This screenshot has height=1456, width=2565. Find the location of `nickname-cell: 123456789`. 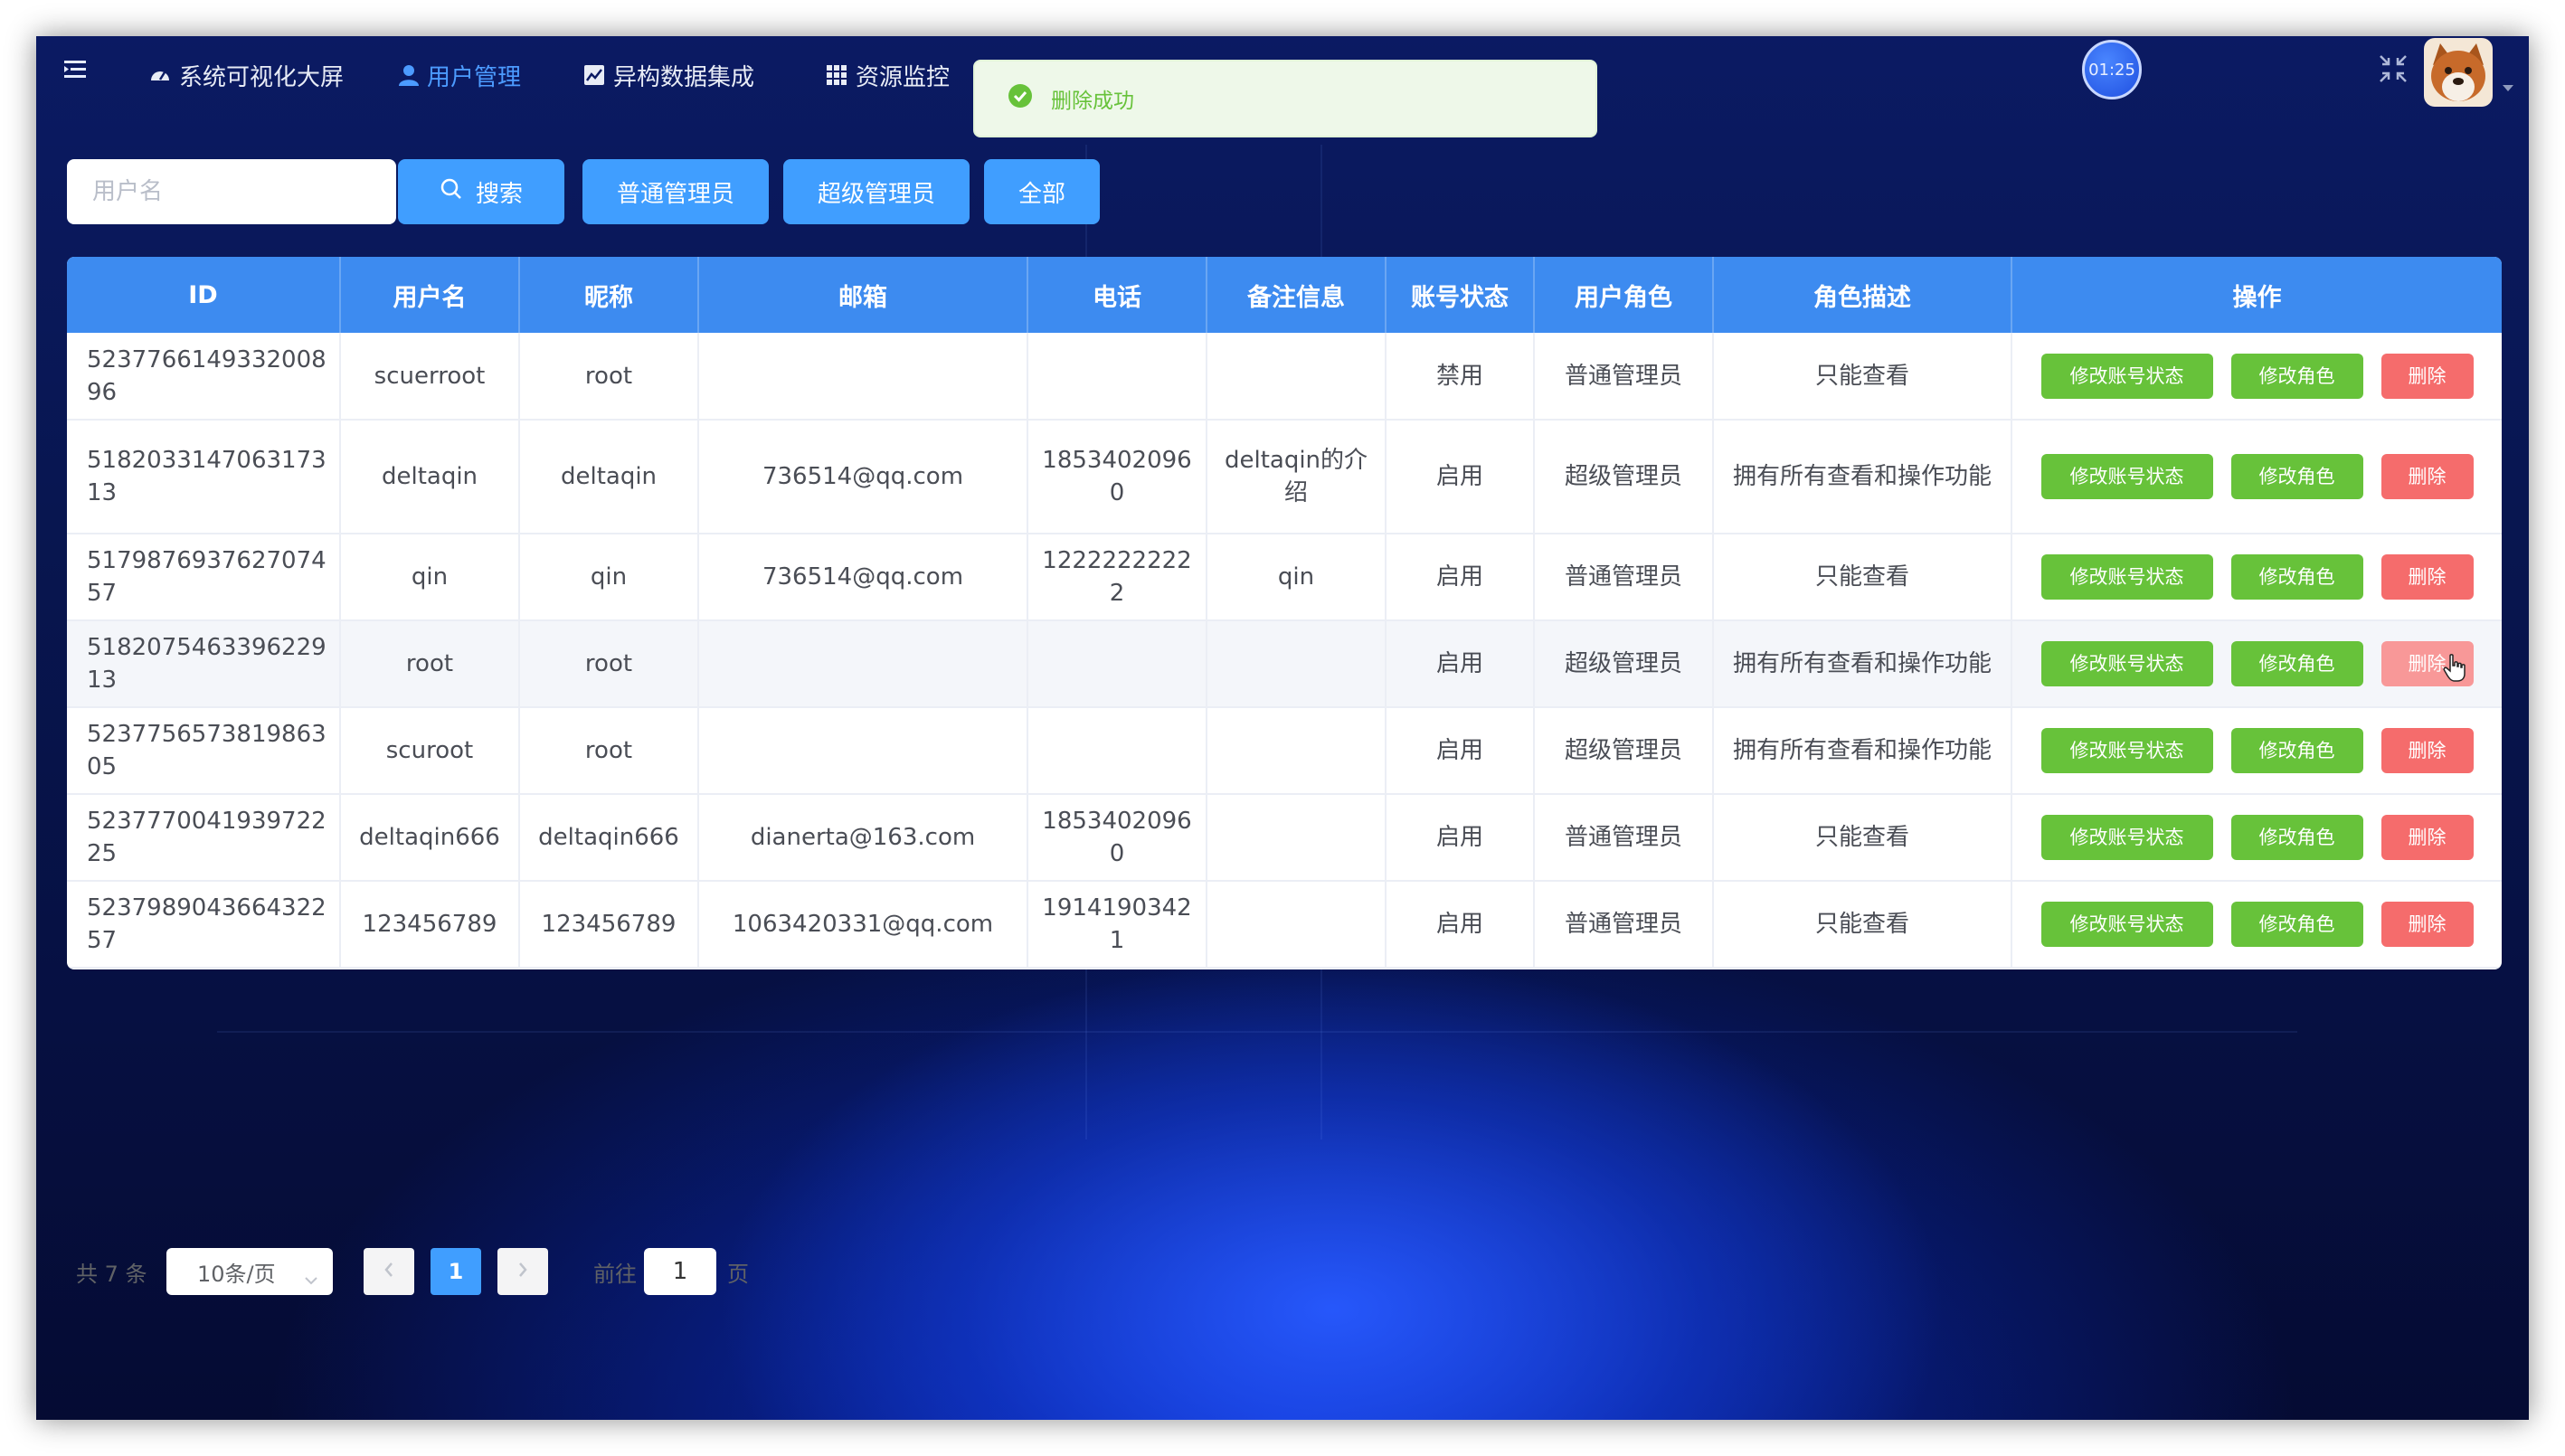

nickname-cell: 123456789 is located at coordinates (609, 925).